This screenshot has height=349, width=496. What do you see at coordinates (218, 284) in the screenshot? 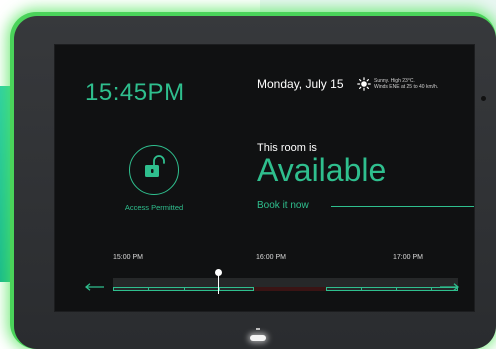
I see `current-time-marker` at bounding box center [218, 284].